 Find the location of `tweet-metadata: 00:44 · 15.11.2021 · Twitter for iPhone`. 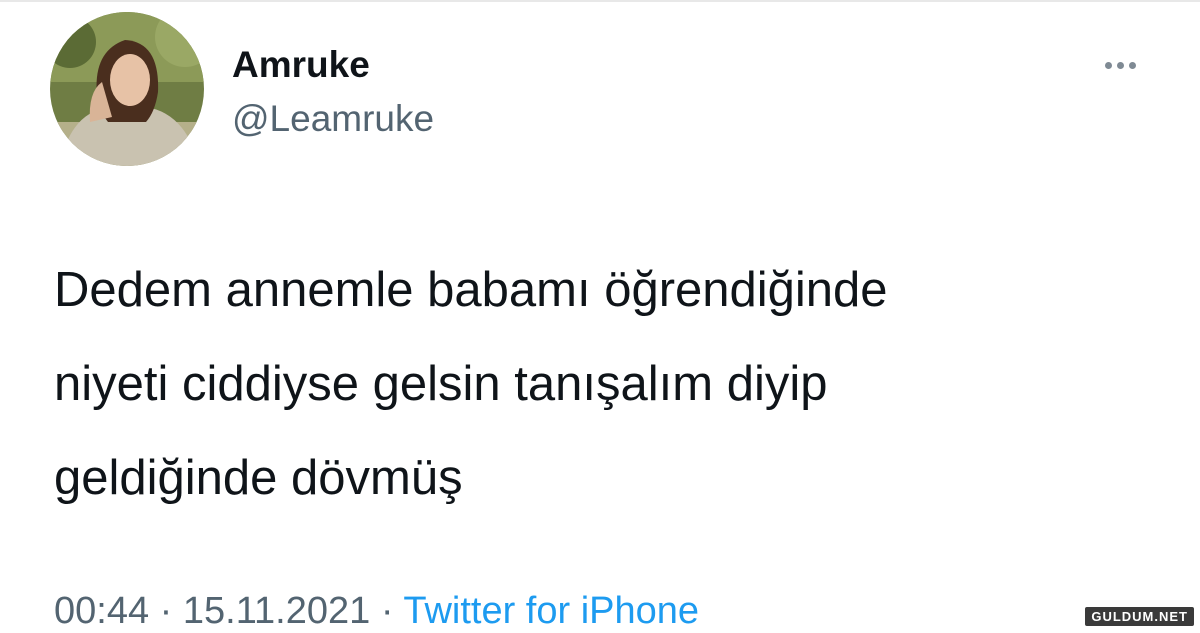

tweet-metadata: 00:44 · 15.11.2021 · Twitter for iPhone is located at coordinates (376, 611).